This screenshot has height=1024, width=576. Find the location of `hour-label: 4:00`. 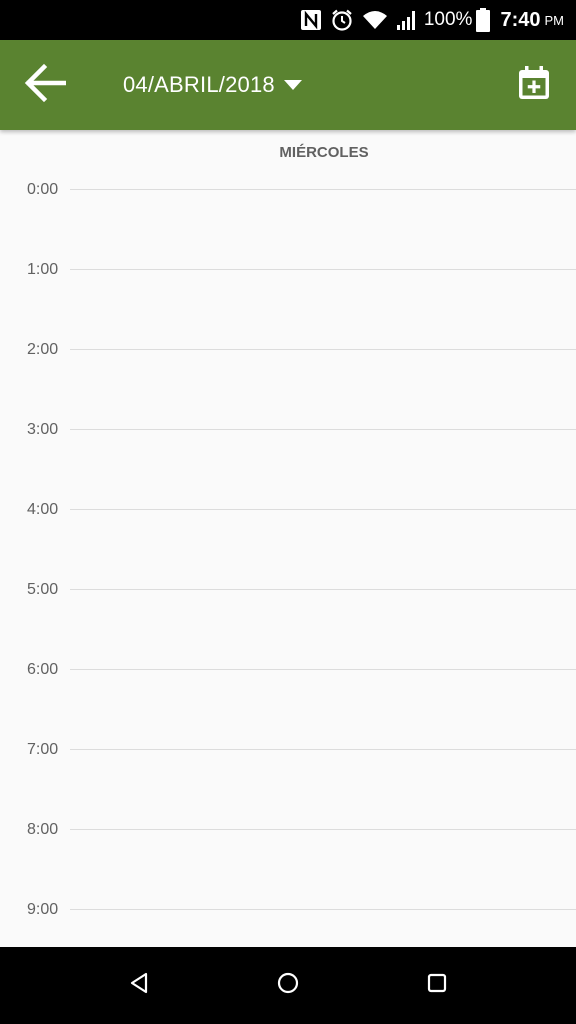

hour-label: 4:00 is located at coordinates (43, 509).